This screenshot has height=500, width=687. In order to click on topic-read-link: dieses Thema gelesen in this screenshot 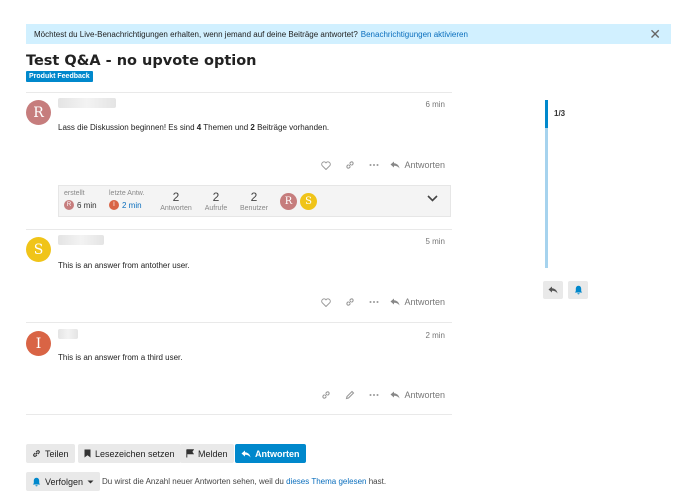, I will do `click(326, 481)`.